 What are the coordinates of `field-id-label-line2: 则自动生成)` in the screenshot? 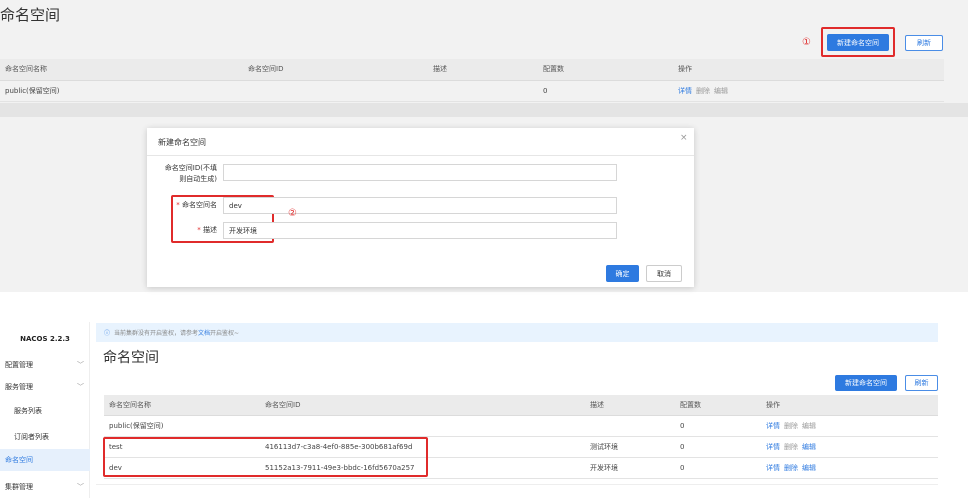 It's located at (198, 179).